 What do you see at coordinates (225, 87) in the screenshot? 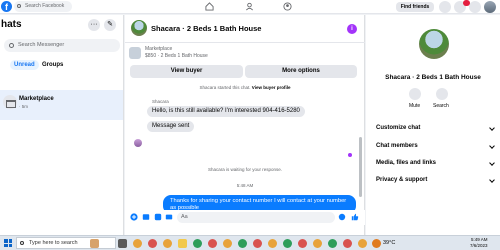
I see `started-text: Shacara started this chat.` at bounding box center [225, 87].